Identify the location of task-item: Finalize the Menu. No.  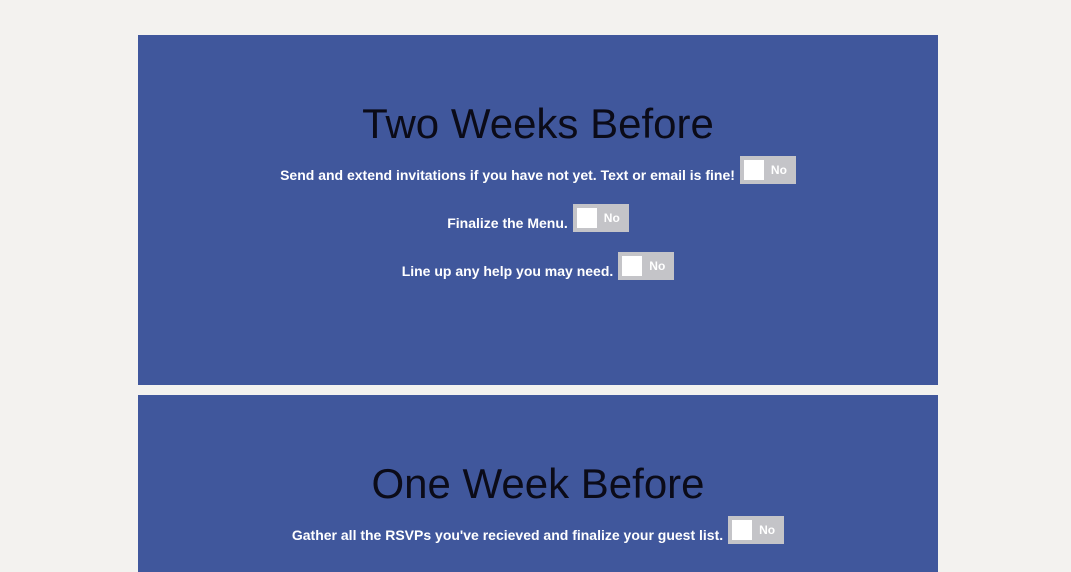
(538, 228).